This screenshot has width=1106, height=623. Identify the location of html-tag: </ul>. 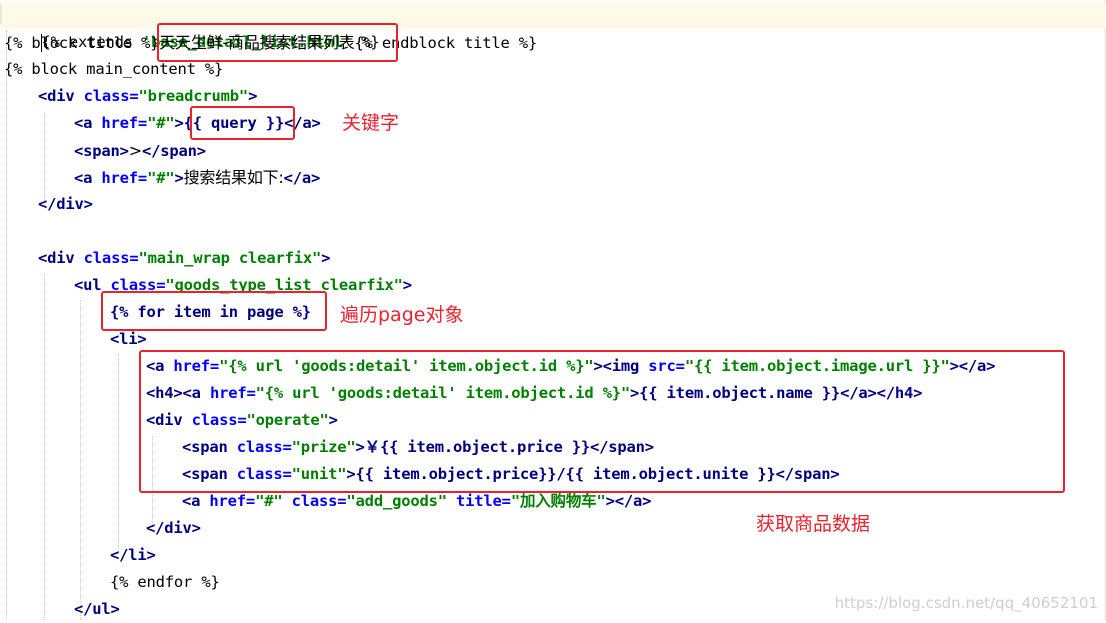
(97, 609).